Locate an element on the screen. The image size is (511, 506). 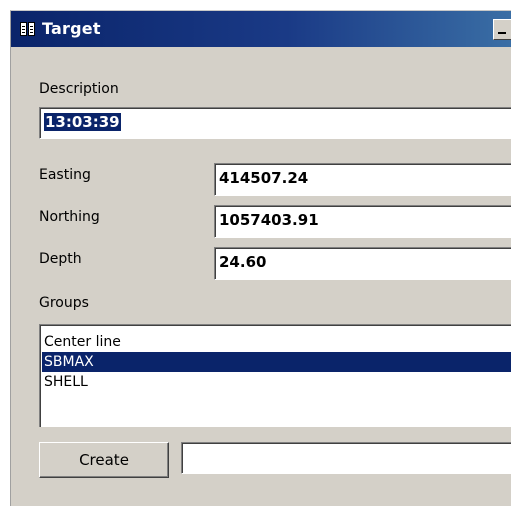
list-item-label: Center line is located at coordinates (82, 342).